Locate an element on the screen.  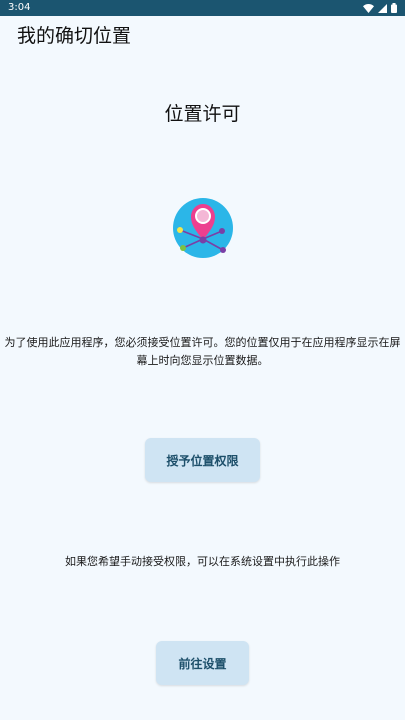
manual-permission-text: 如果您希望手动接受权限，可以在系统设置中执行此操作 is located at coordinates (202, 561).